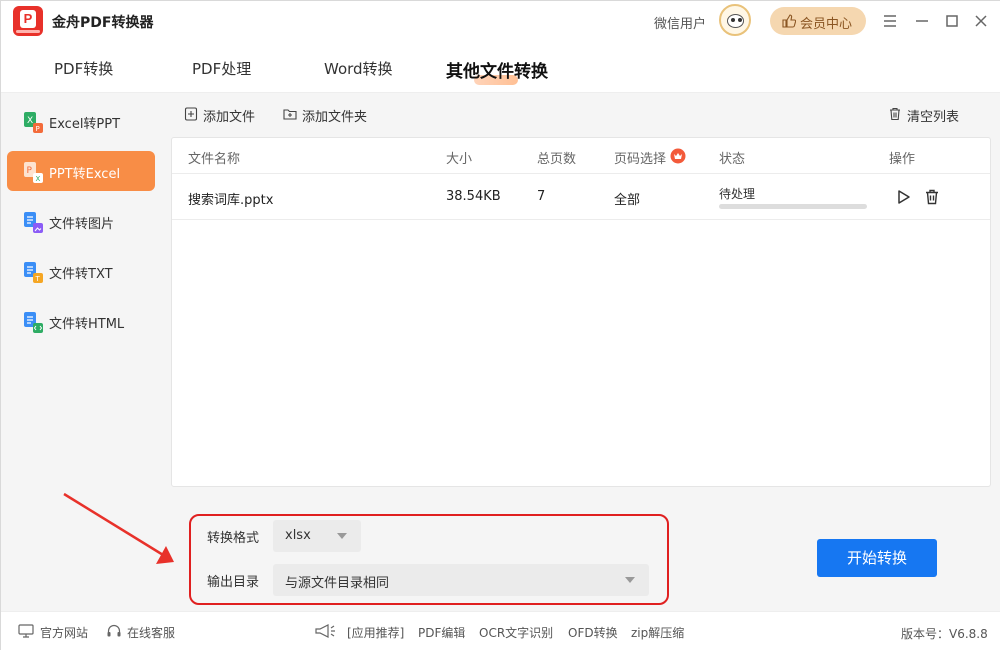  I want to click on sidebar-item-file-to-txt: T 文件转TXT, so click(81, 271).